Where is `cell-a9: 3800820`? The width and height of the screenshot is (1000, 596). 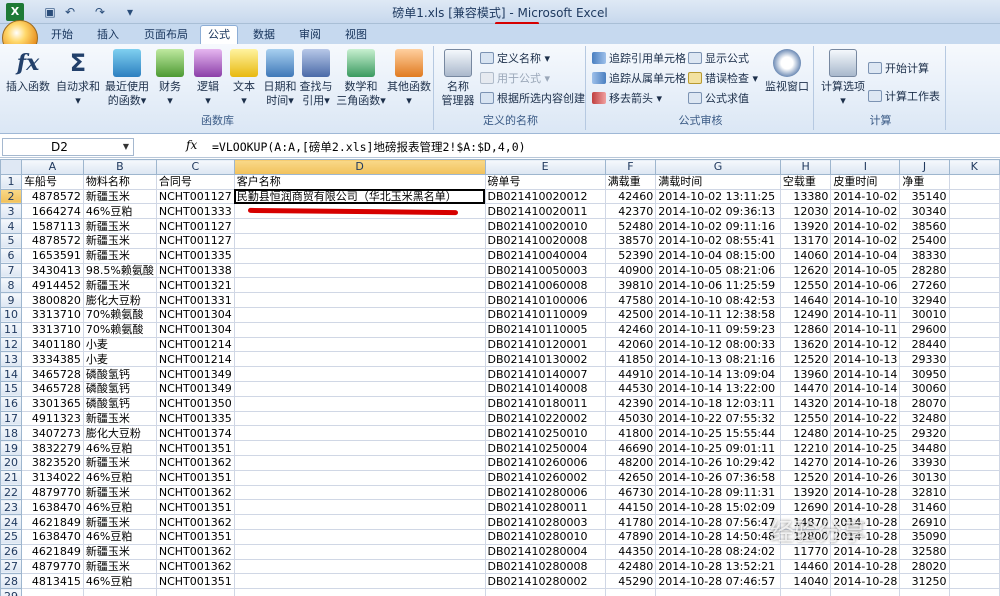
cell-a9: 3800820 is located at coordinates (52, 300).